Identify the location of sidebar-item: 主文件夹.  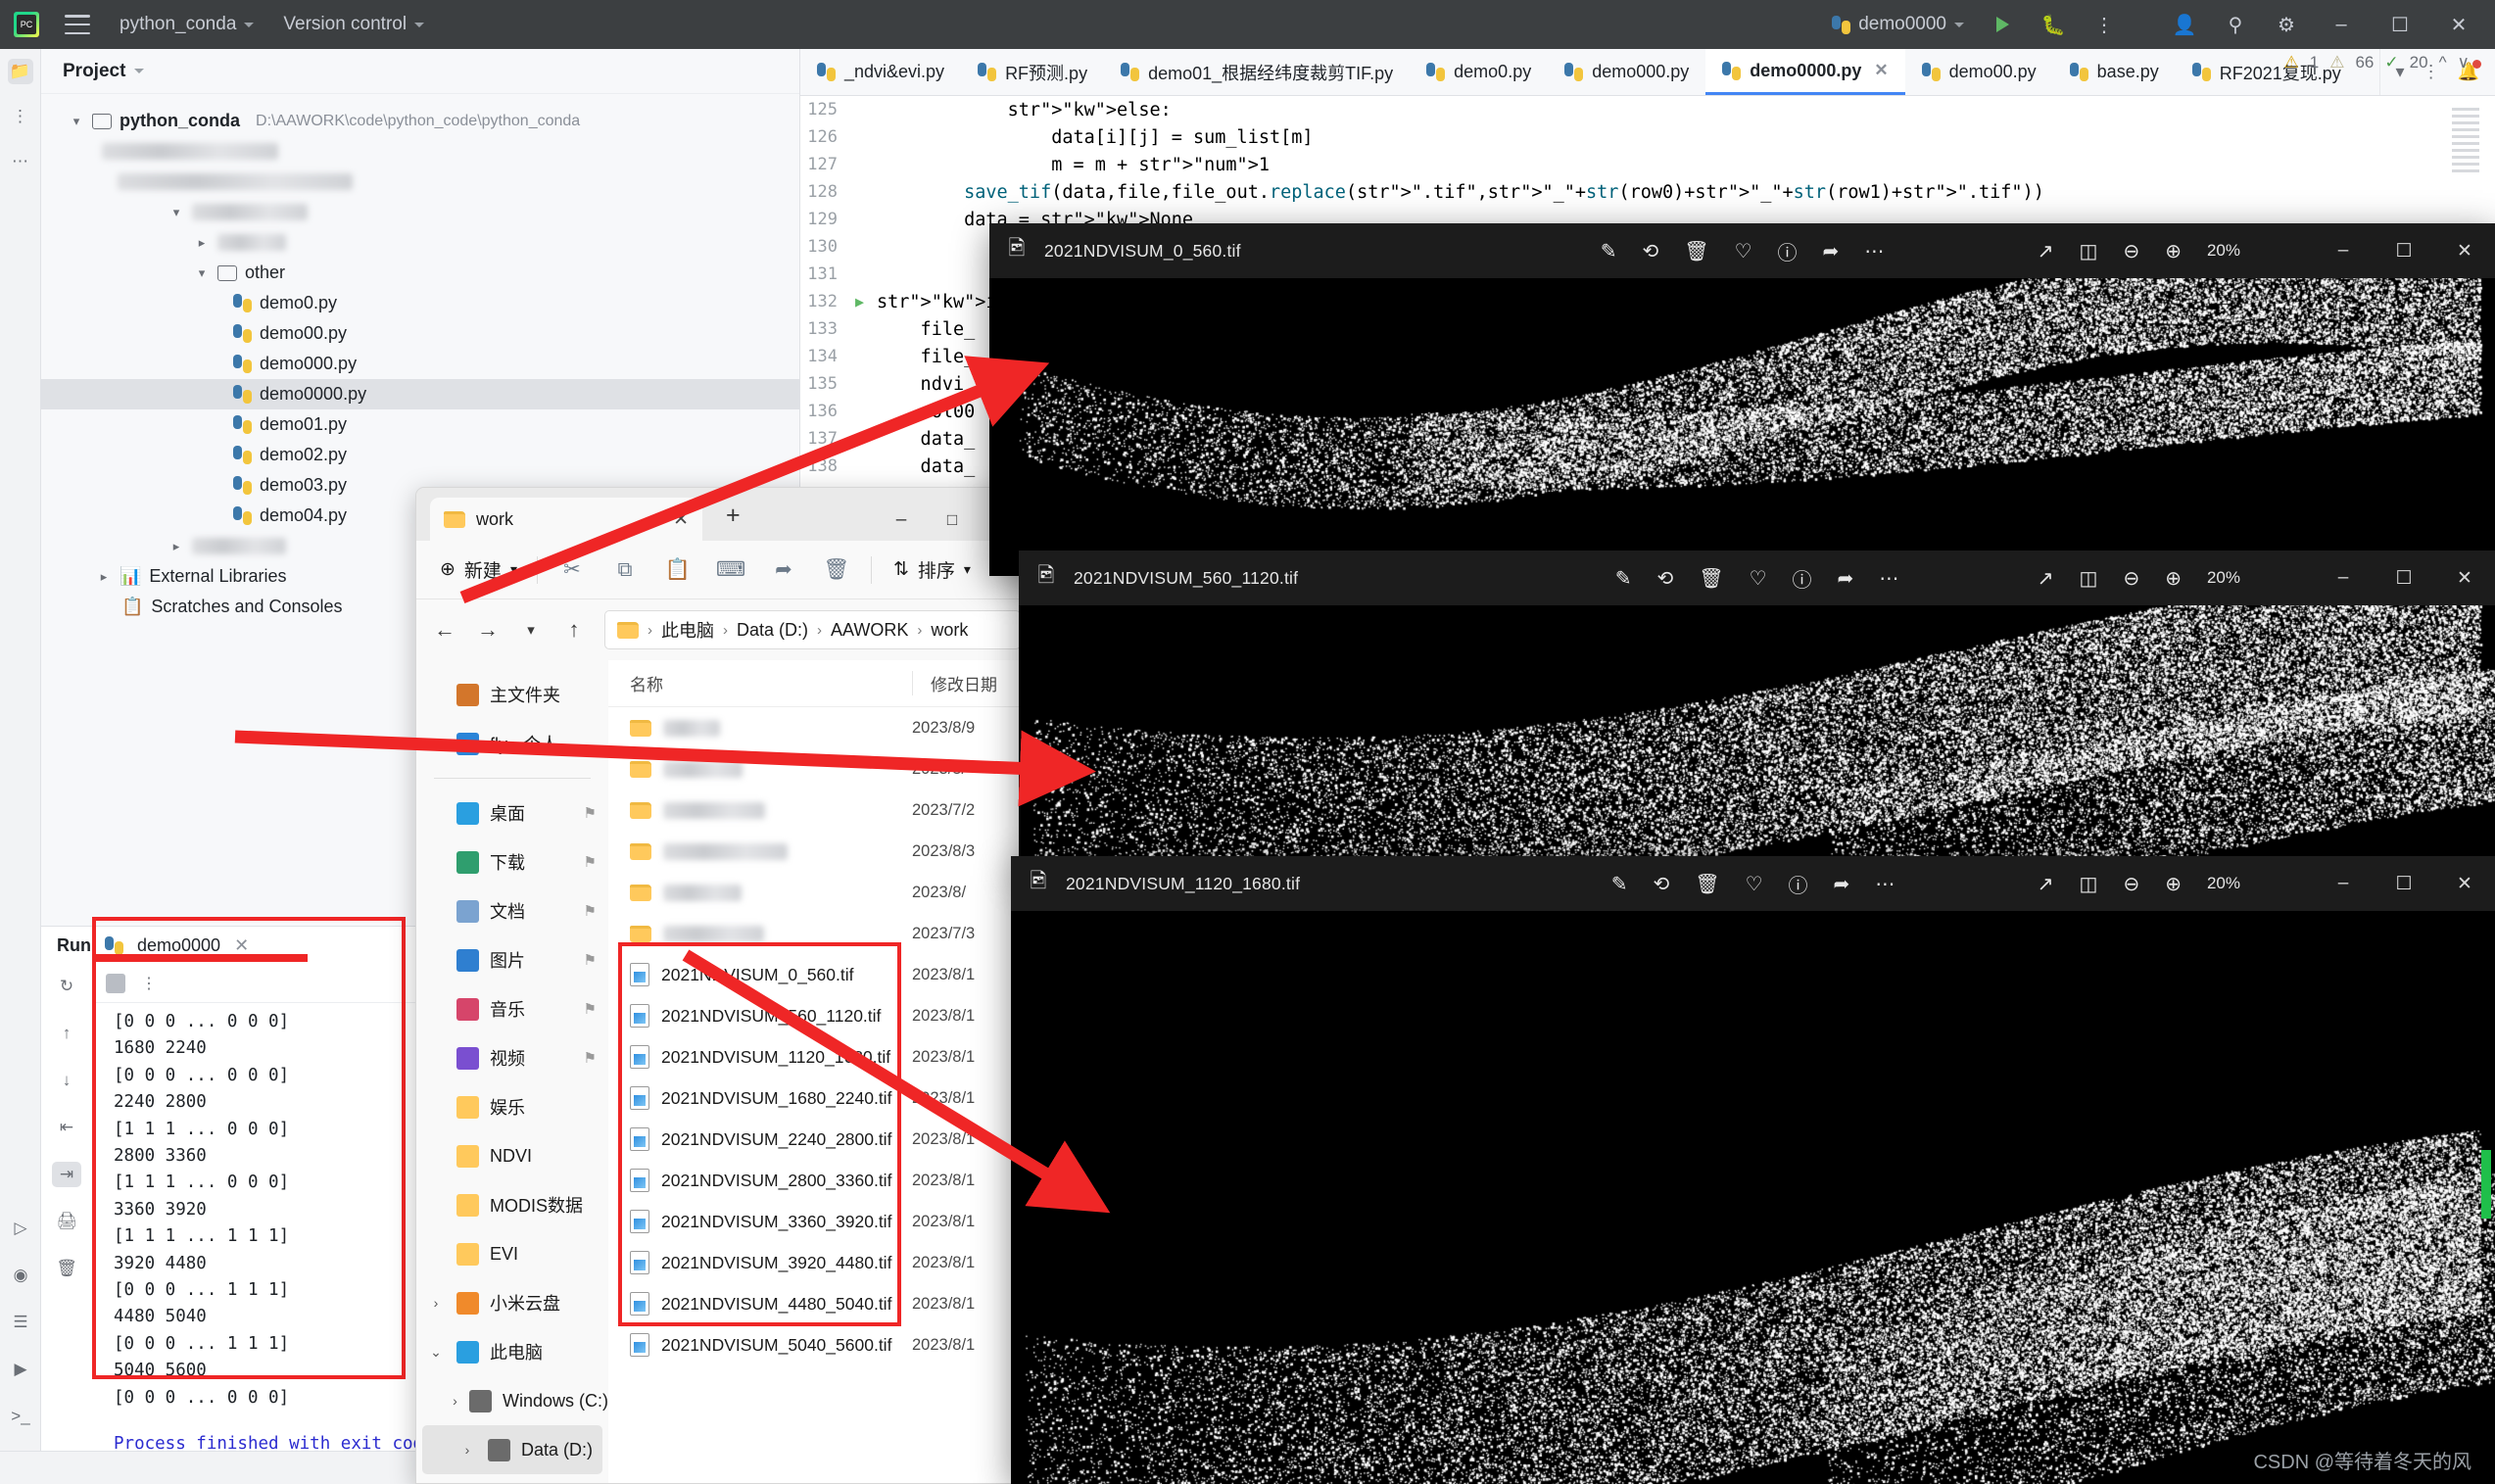
(512, 694).